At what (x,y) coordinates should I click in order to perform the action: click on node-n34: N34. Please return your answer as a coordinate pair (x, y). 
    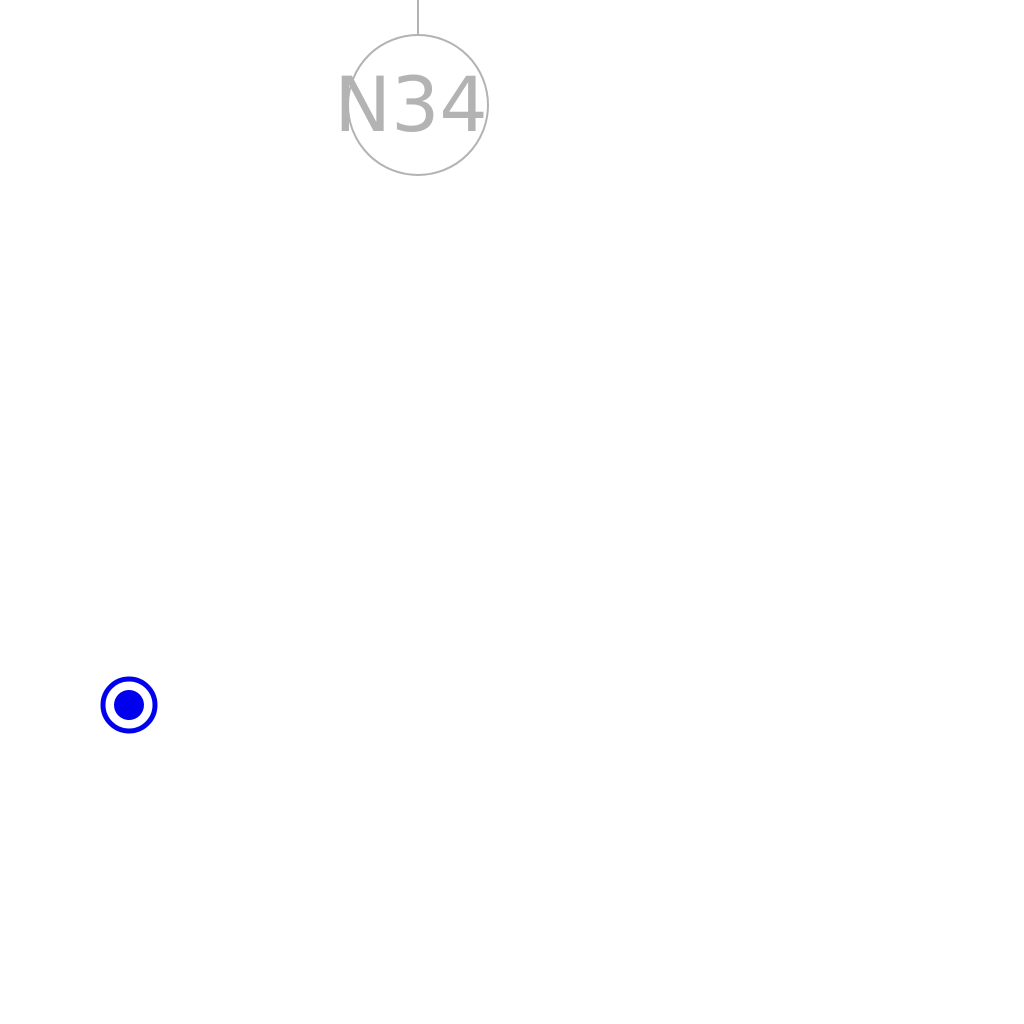
    Looking at the image, I should click on (411, 105).